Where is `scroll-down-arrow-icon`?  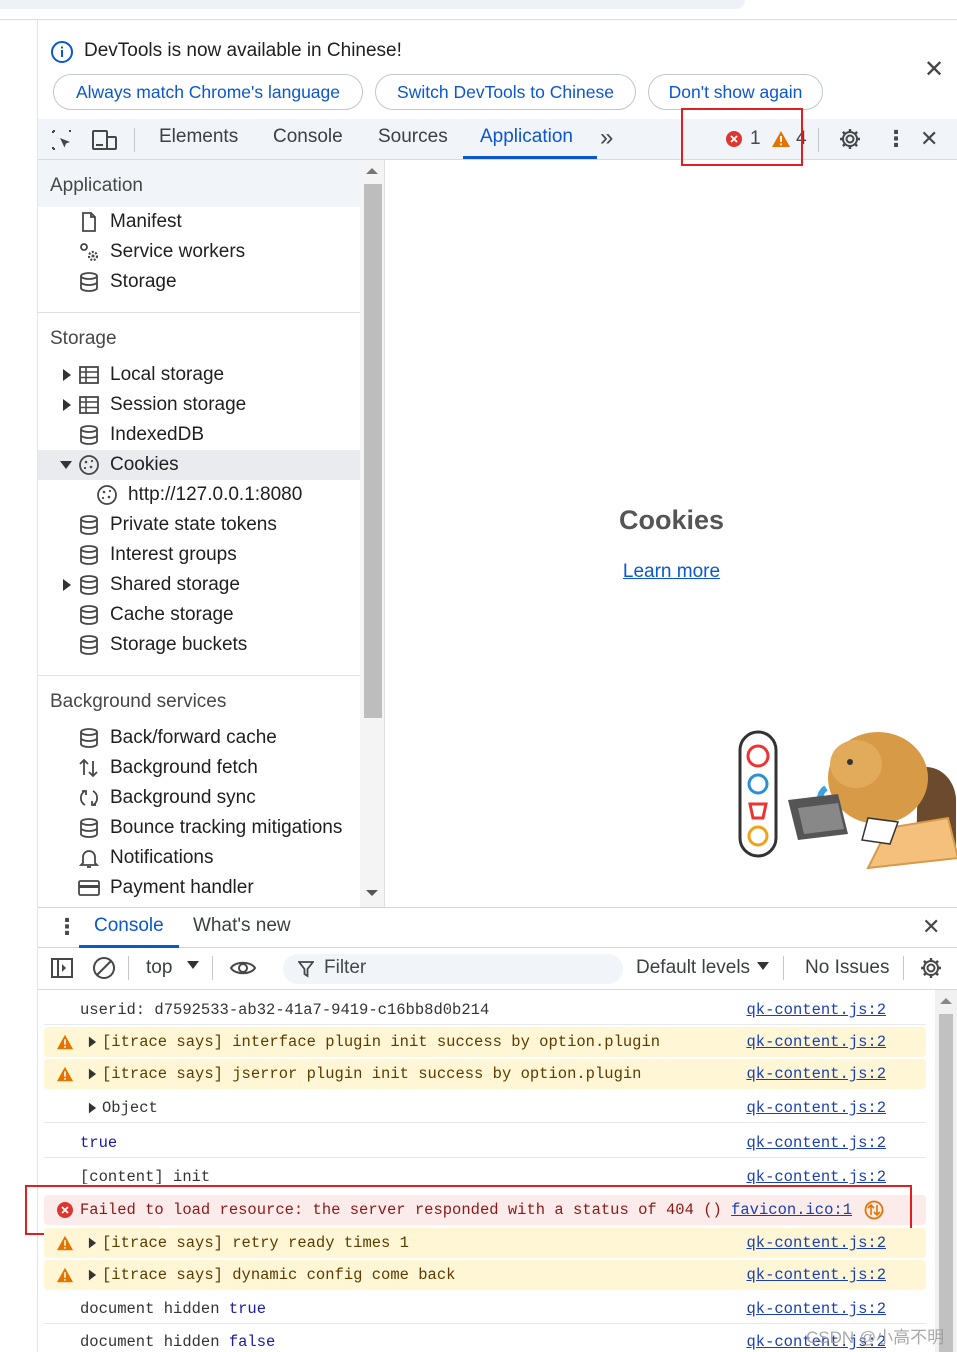
scroll-down-arrow-icon is located at coordinates (372, 893).